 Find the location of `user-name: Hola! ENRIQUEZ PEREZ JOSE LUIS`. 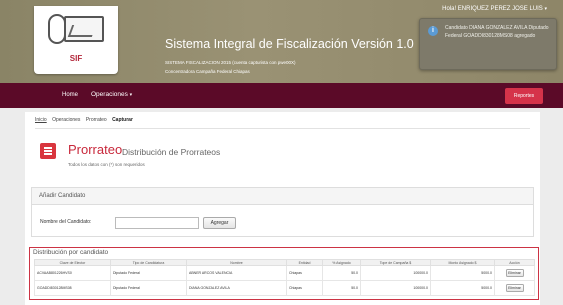

user-name: Hola! ENRIQUEZ PEREZ JOSE LUIS is located at coordinates (492, 9).